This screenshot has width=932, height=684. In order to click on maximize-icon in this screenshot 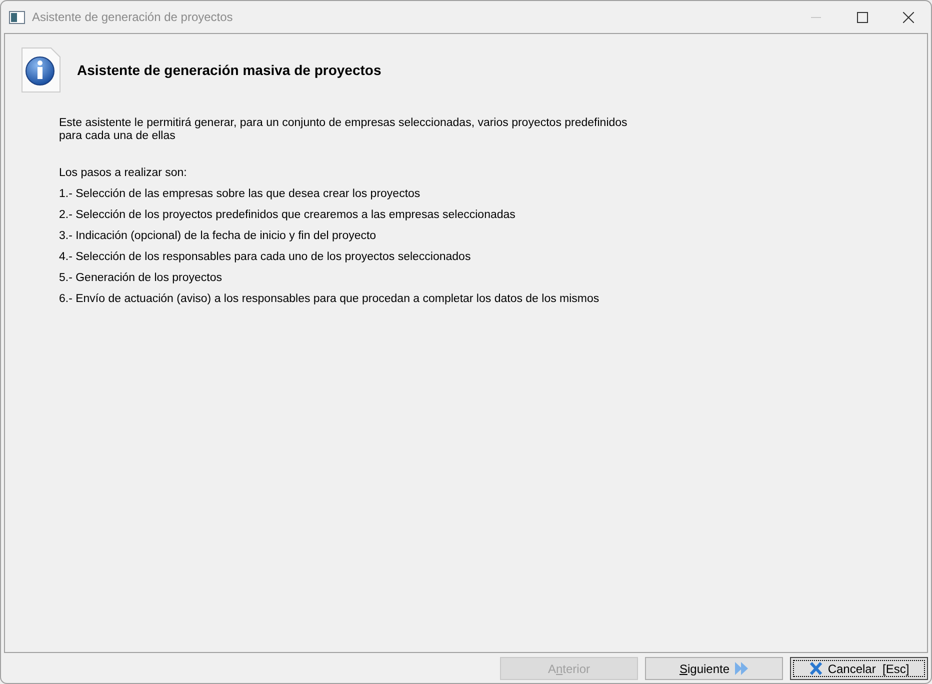, I will do `click(862, 17)`.